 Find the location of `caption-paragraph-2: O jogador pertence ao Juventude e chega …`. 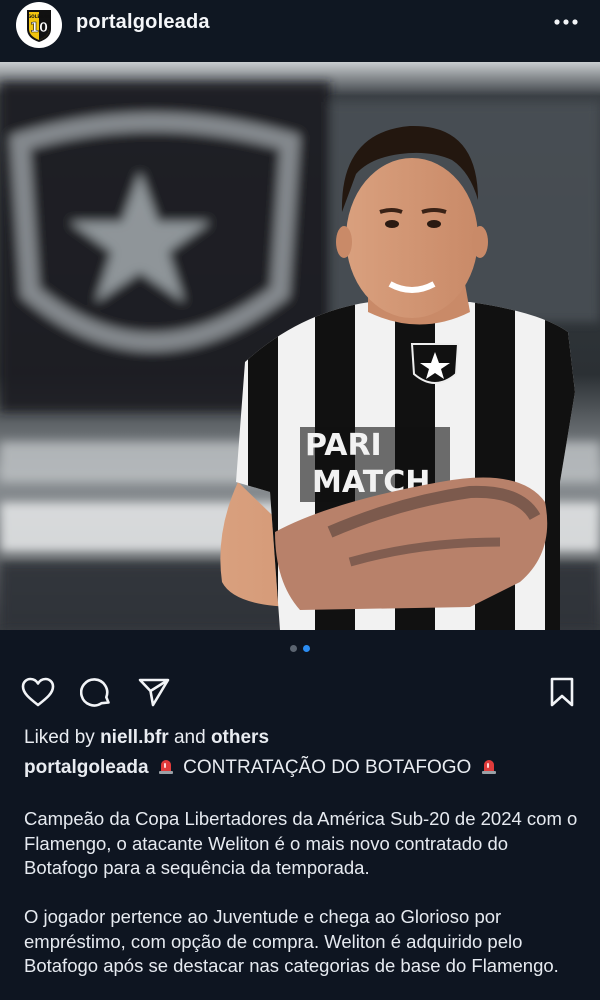

caption-paragraph-2: O jogador pertence ao Juventude e chega … is located at coordinates (291, 941).